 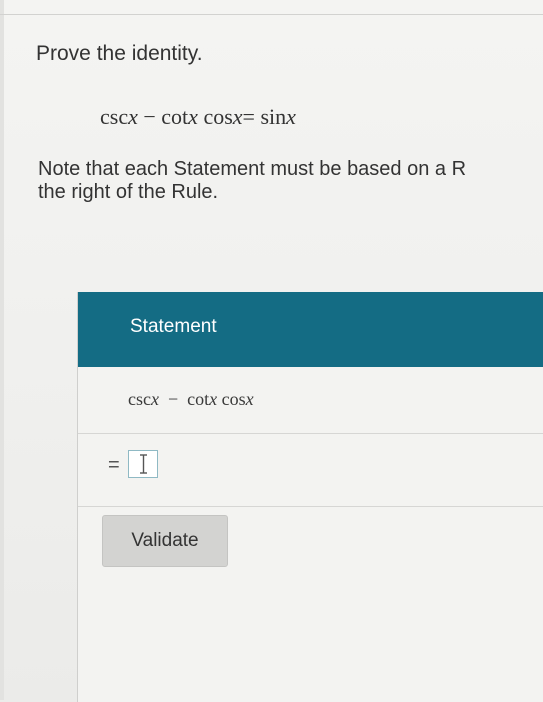 I want to click on statement-column-header: Statement, so click(x=173, y=326).